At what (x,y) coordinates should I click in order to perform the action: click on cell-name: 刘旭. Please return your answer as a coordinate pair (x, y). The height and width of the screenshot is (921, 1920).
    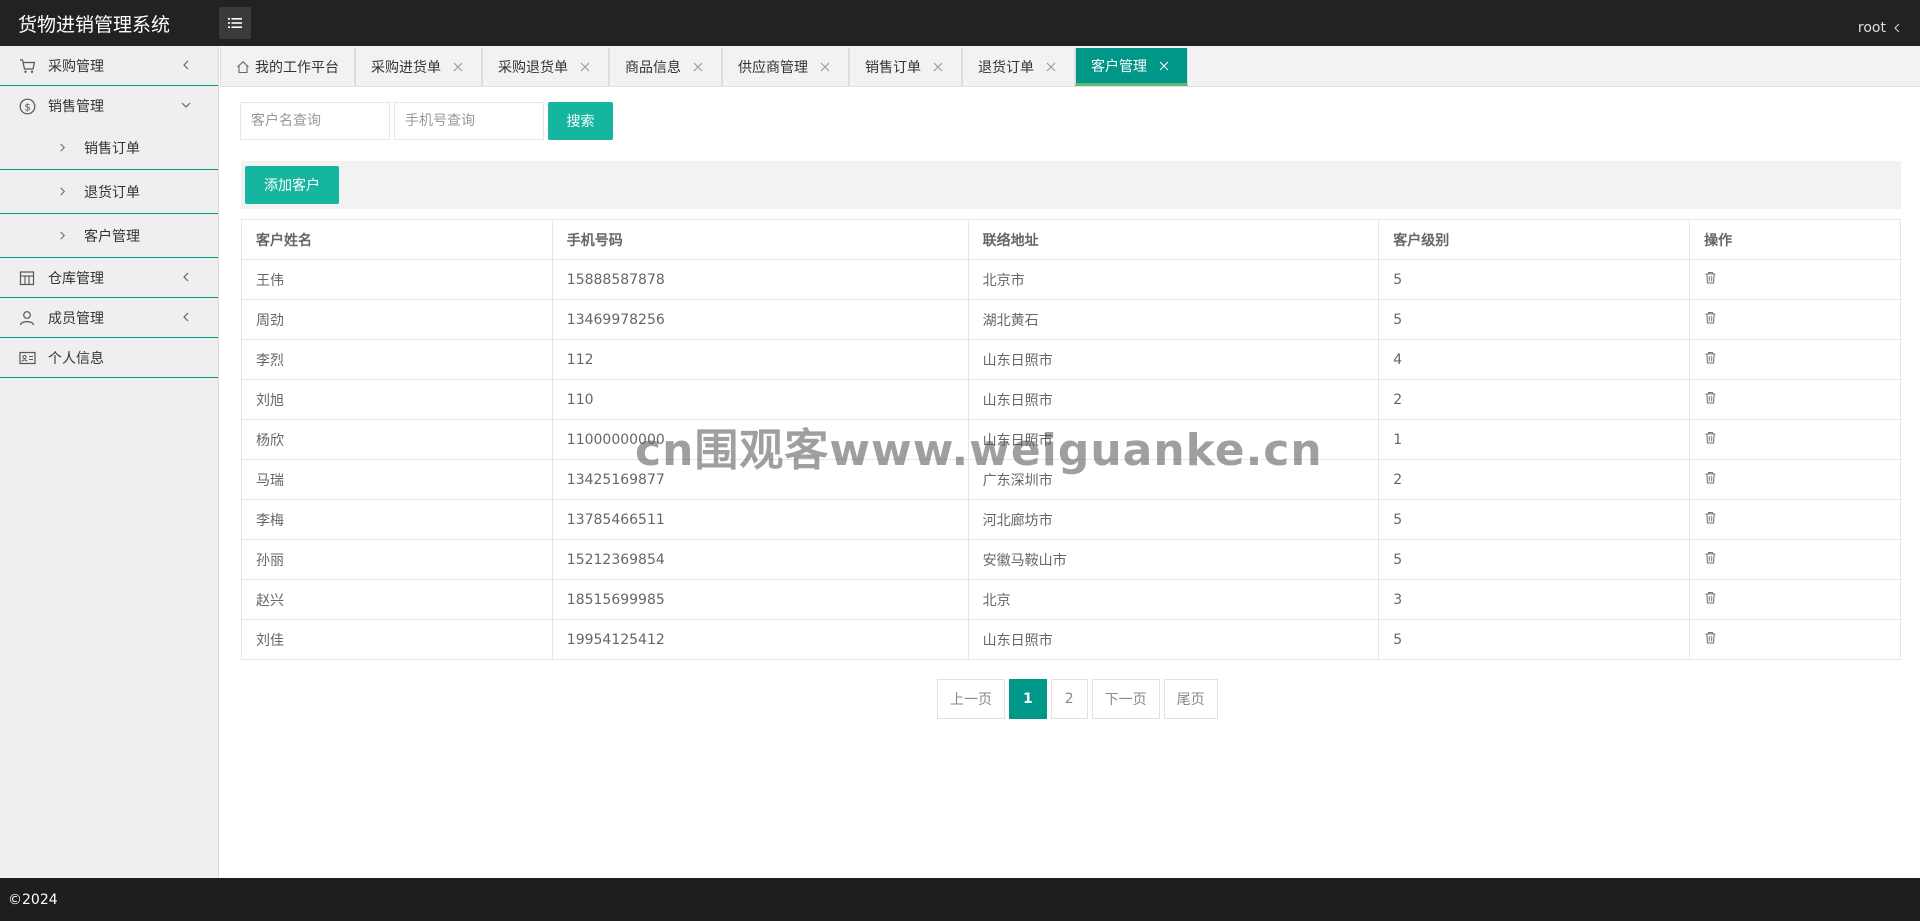
    Looking at the image, I should click on (397, 399).